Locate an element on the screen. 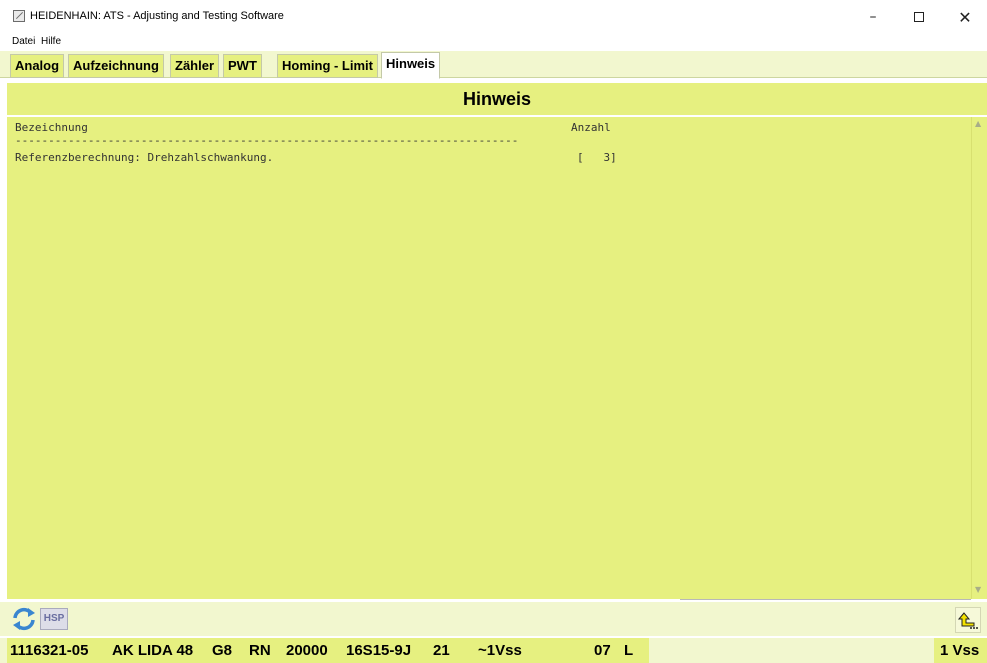 The height and width of the screenshot is (663, 987). return-arrow-icon is located at coordinates (968, 620).